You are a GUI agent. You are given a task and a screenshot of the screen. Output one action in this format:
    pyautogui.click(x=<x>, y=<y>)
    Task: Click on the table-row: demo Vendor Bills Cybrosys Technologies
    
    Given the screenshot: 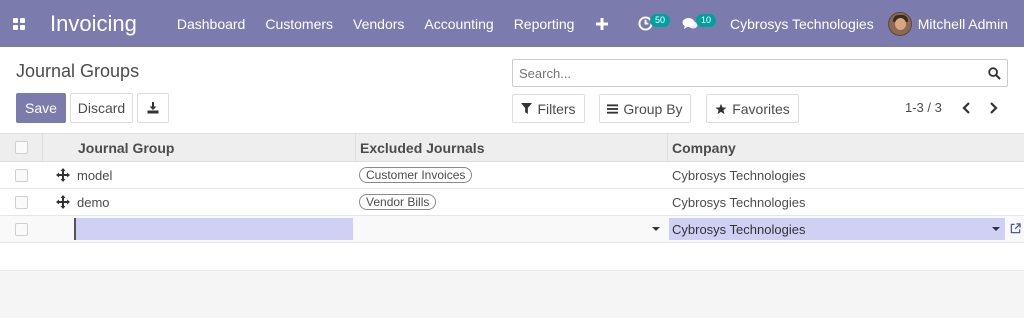 What is the action you would take?
    pyautogui.click(x=512, y=202)
    